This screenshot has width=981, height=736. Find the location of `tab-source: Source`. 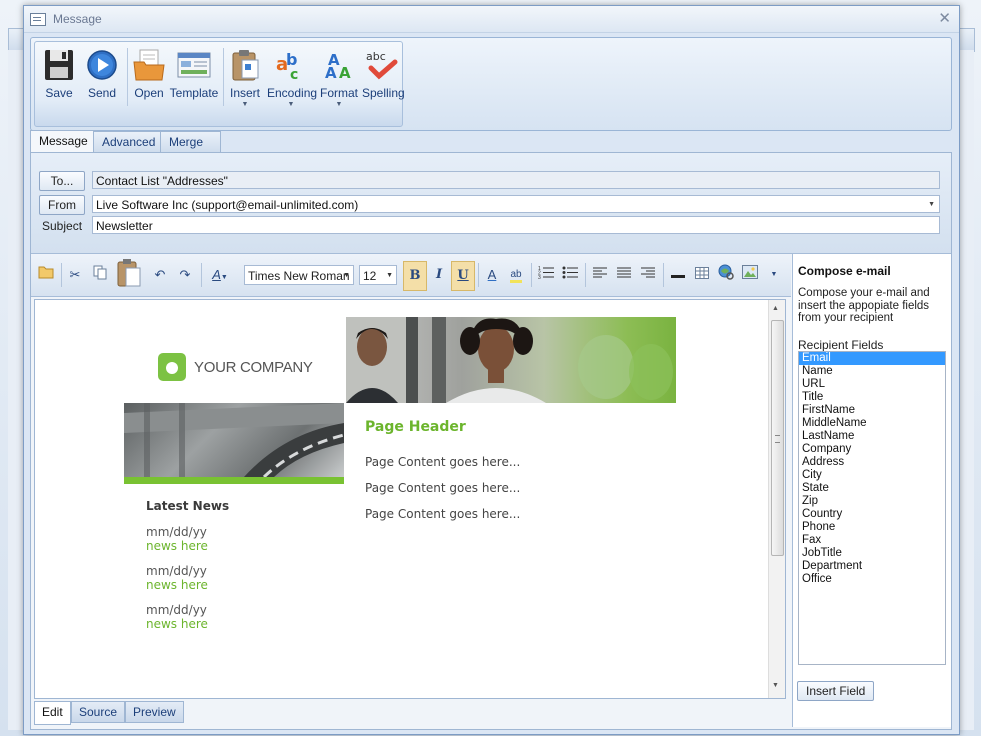

tab-source: Source is located at coordinates (98, 712).